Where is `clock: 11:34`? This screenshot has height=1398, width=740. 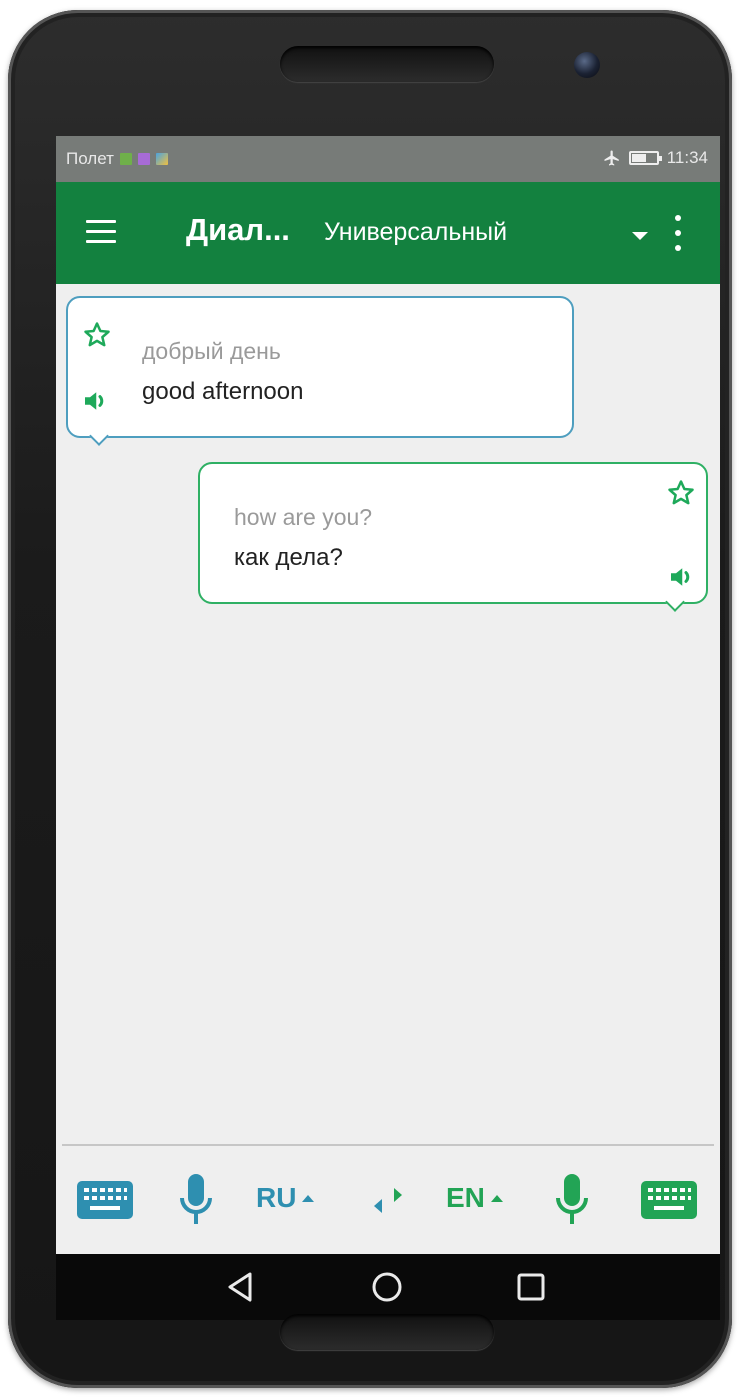
clock: 11:34 is located at coordinates (687, 157).